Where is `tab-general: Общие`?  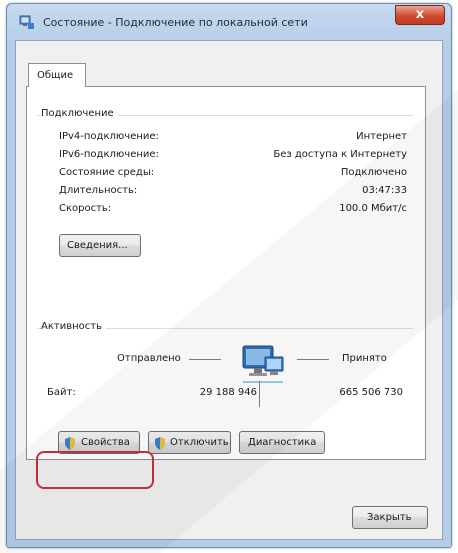 tab-general: Общие is located at coordinates (57, 75).